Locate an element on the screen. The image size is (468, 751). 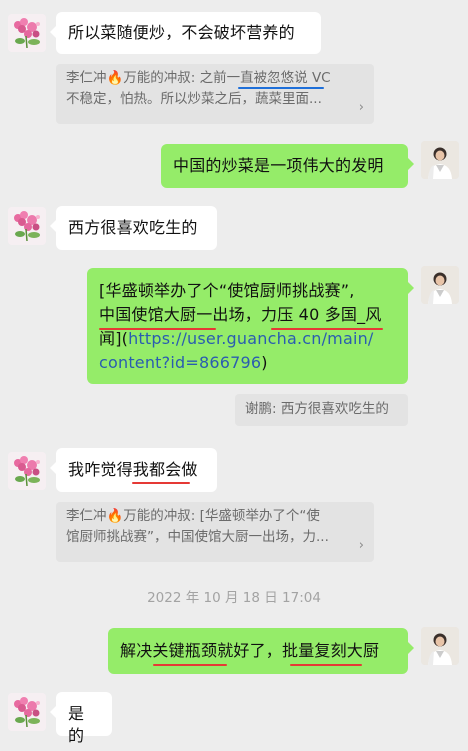
message-text: 所以菜随便炒，不会破坏营养的 is located at coordinates (181, 32).